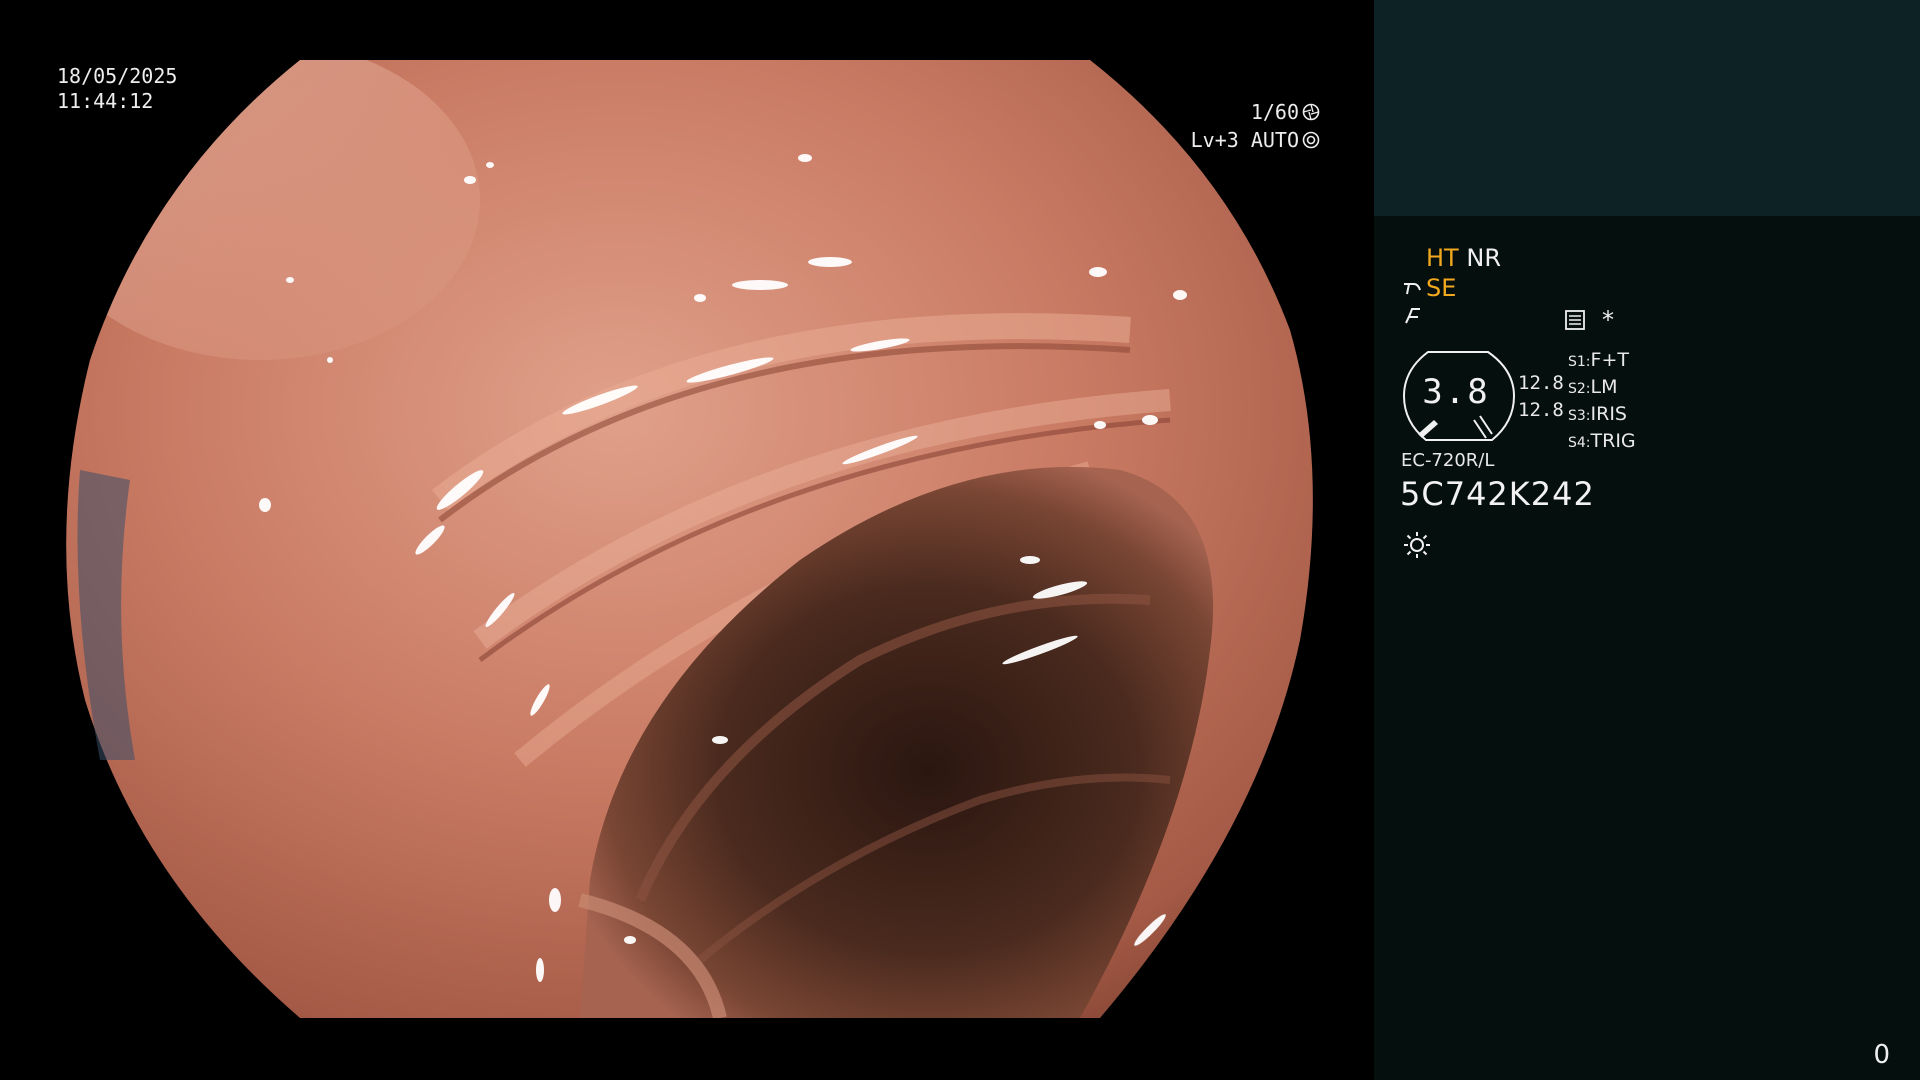  Describe the element at coordinates (1541, 397) in the screenshot. I see `dial-side-values: 12.8 12.8` at that location.